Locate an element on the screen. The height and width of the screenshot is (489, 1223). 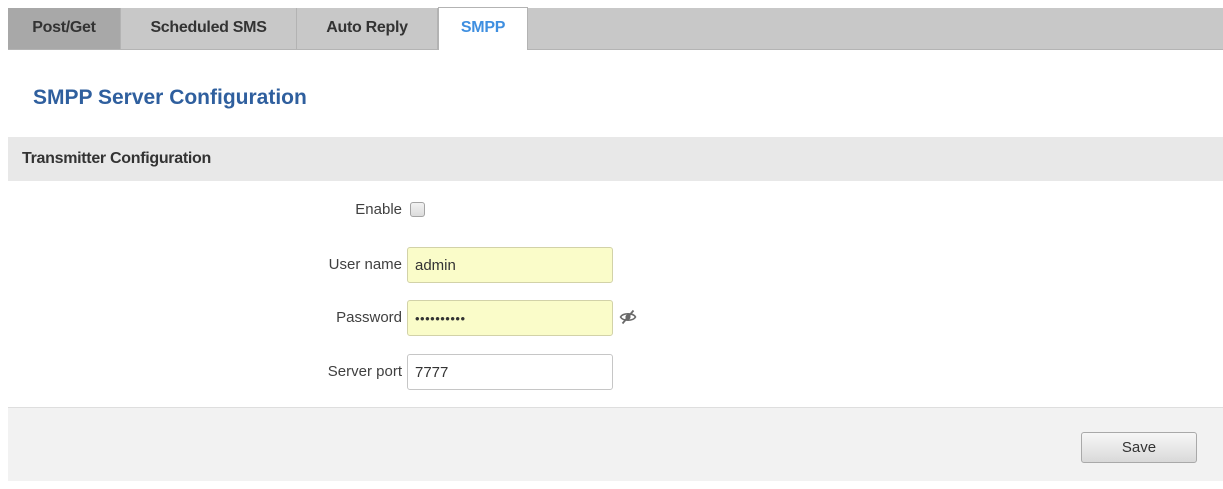
username-field is located at coordinates (510, 265).